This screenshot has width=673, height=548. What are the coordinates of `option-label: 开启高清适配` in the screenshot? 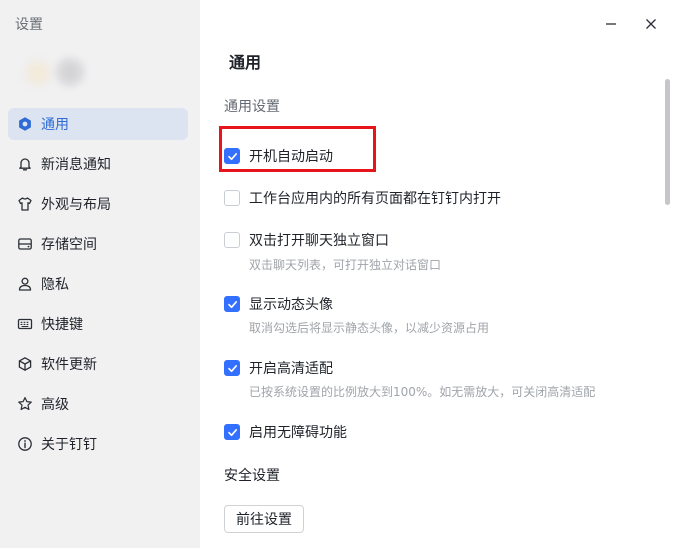 It's located at (291, 369).